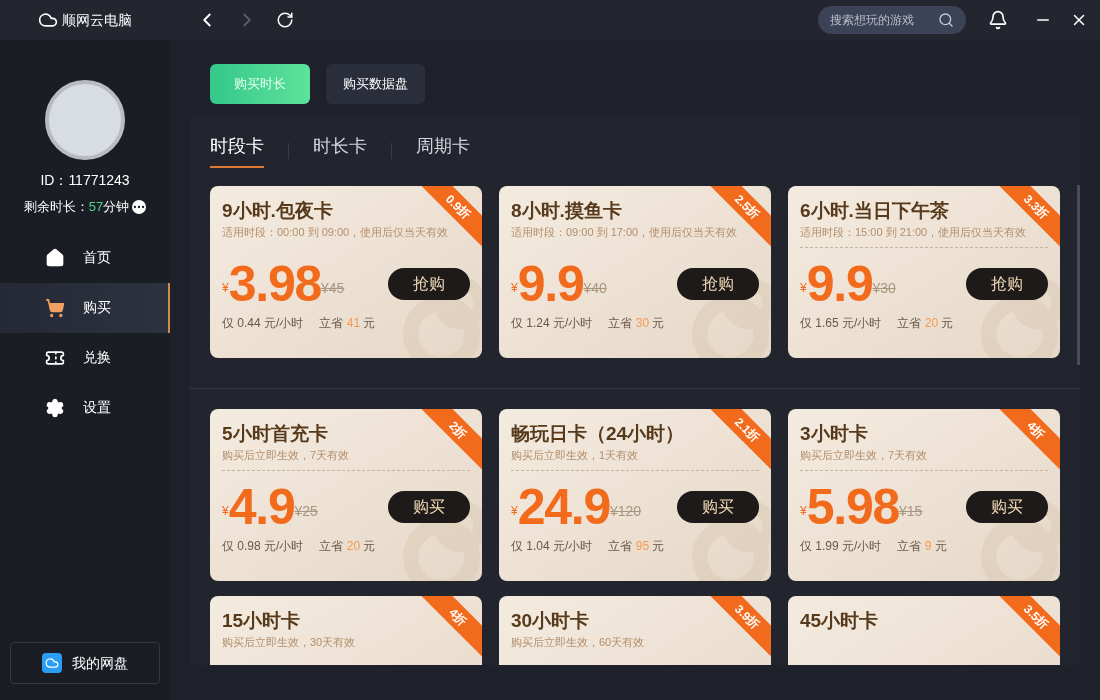 The width and height of the screenshot is (1100, 700). I want to click on price: 24.9, so click(563, 507).